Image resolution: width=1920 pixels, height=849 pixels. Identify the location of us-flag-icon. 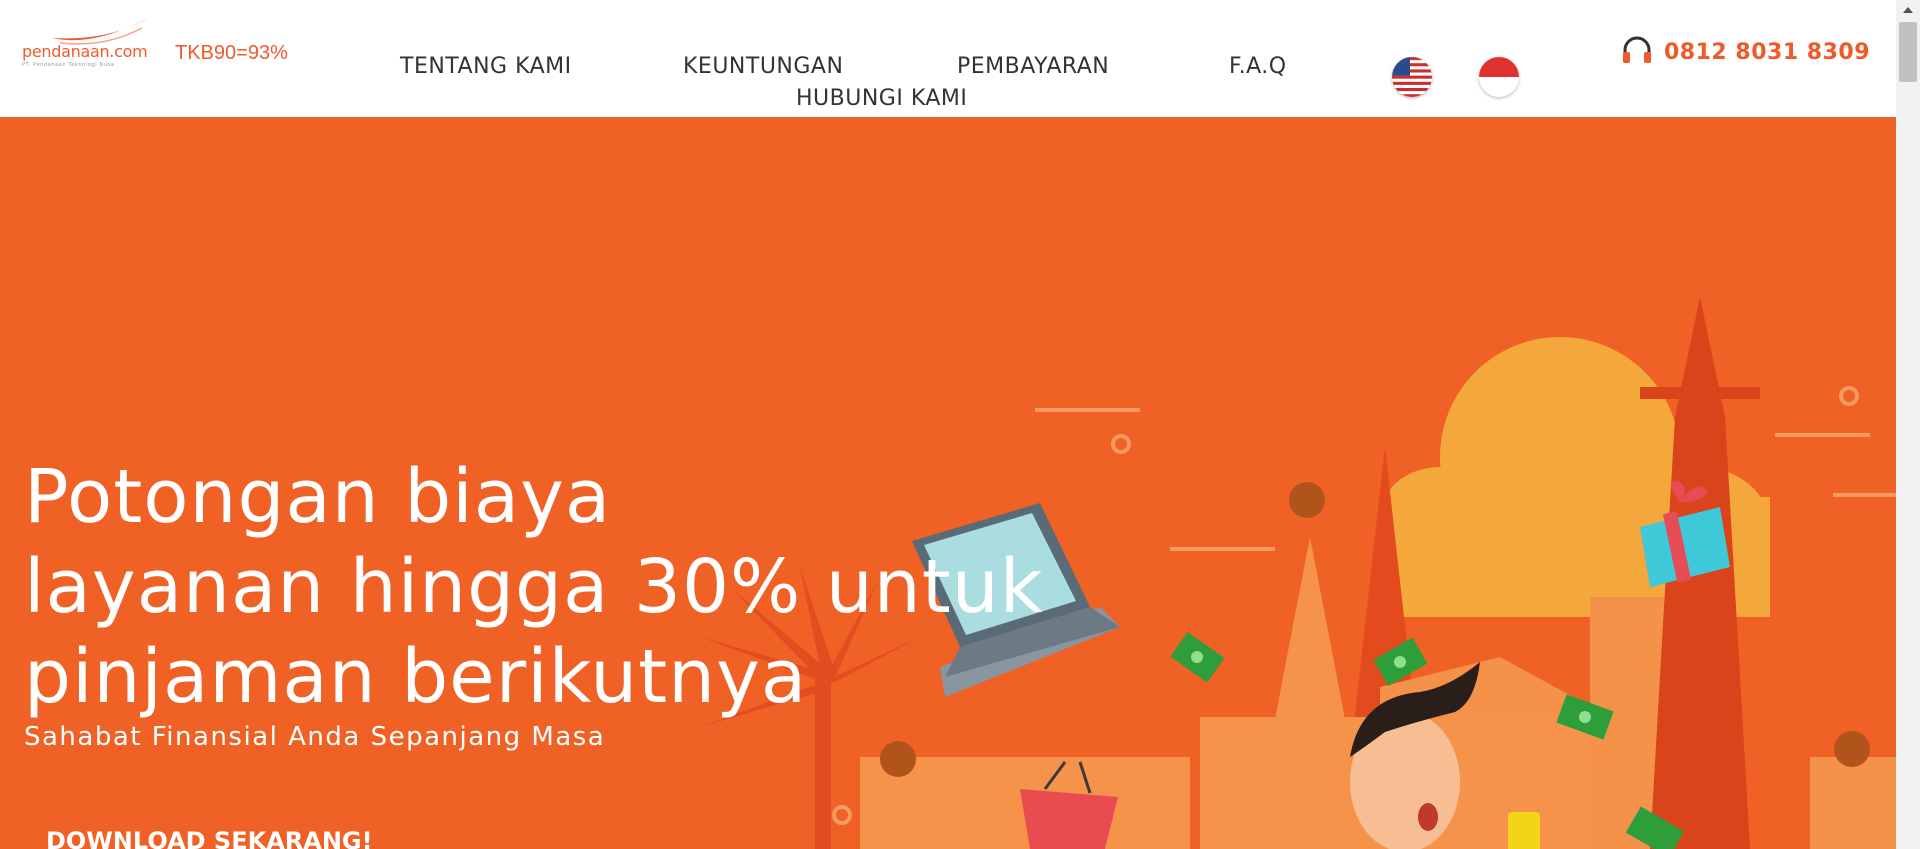
(1412, 77).